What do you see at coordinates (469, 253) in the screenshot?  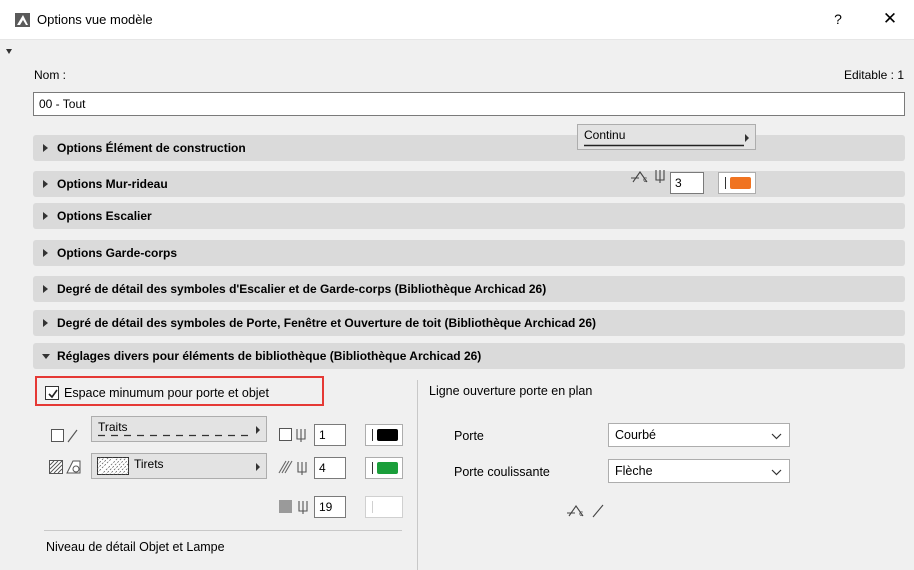 I see `panel-railing-options: Options Garde-corps` at bounding box center [469, 253].